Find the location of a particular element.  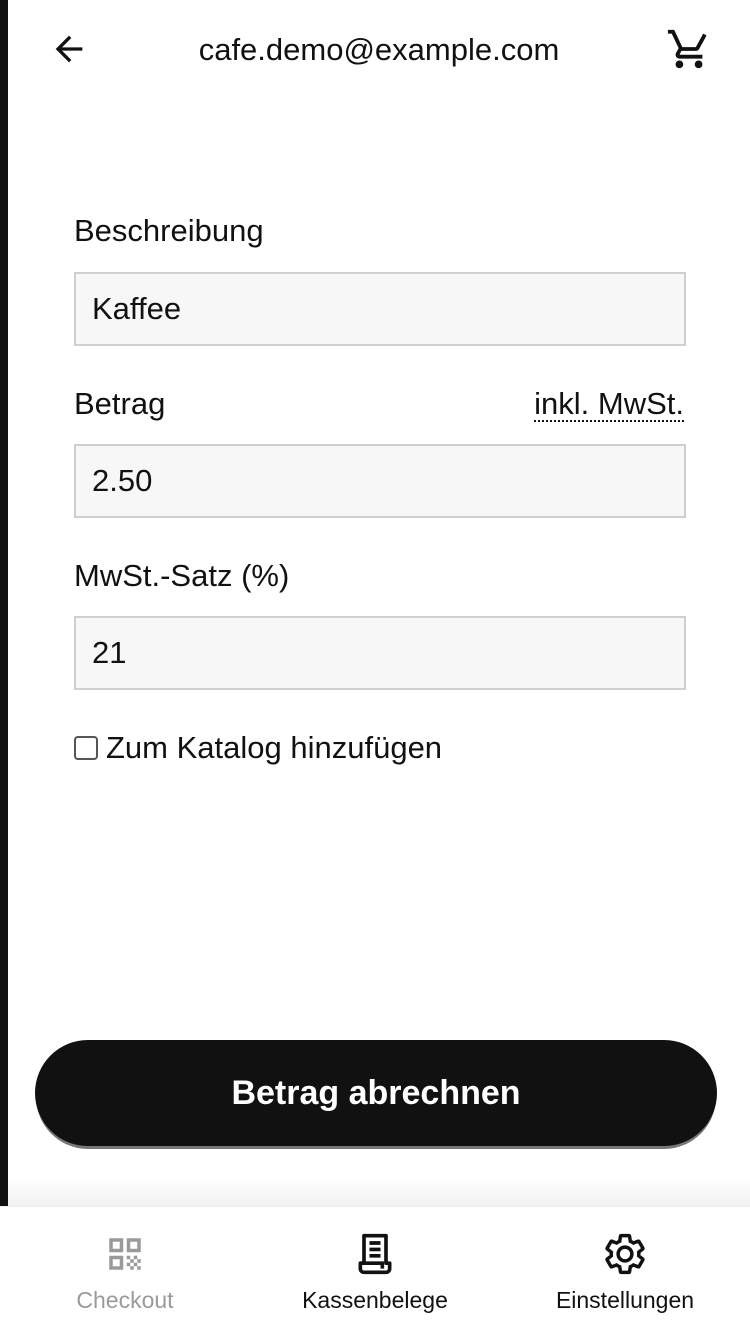

add-to-catalog-row: Zum Katalog hinzufügen is located at coordinates (258, 748).